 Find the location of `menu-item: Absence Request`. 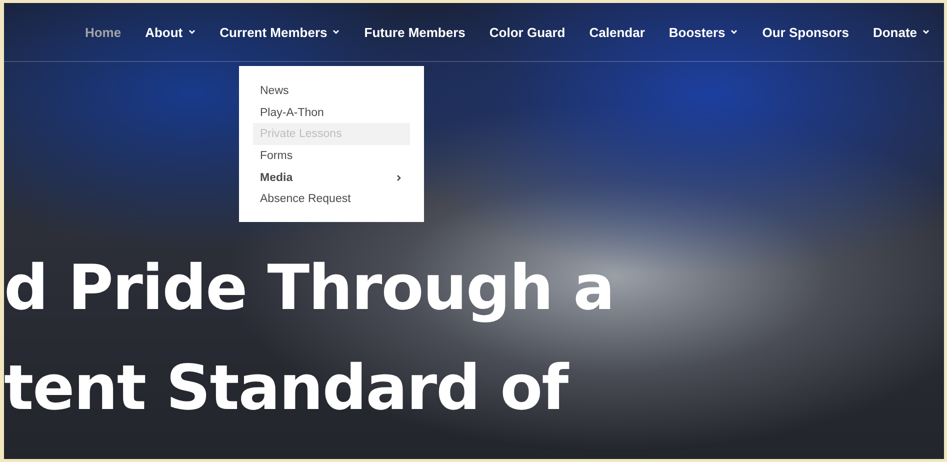

menu-item: Absence Request is located at coordinates (331, 199).